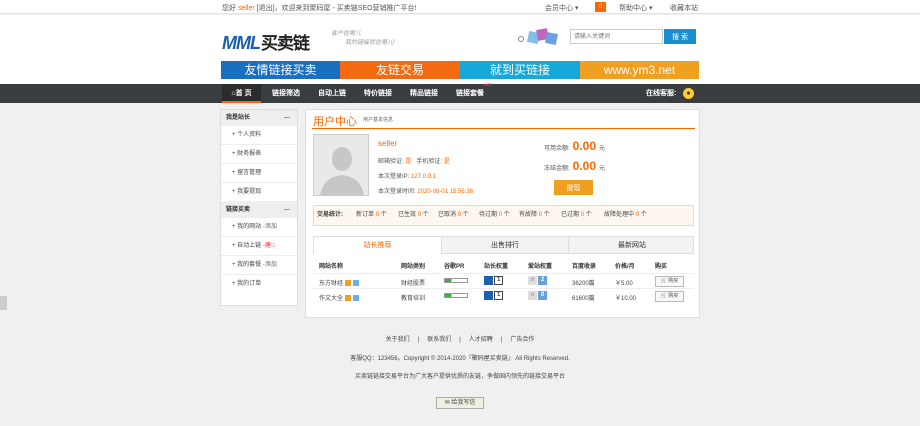 This screenshot has height=426, width=920. I want to click on pagerank-bar, so click(456, 295).